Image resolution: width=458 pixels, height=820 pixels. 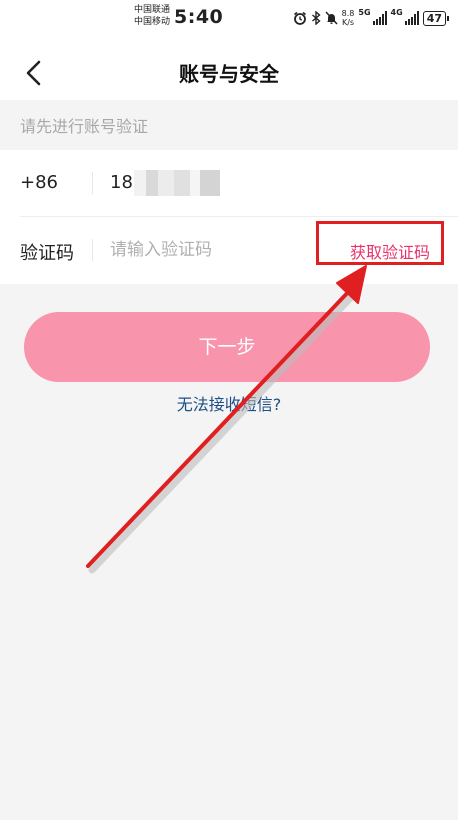 What do you see at coordinates (299, 18) in the screenshot?
I see `alarm-icon` at bounding box center [299, 18].